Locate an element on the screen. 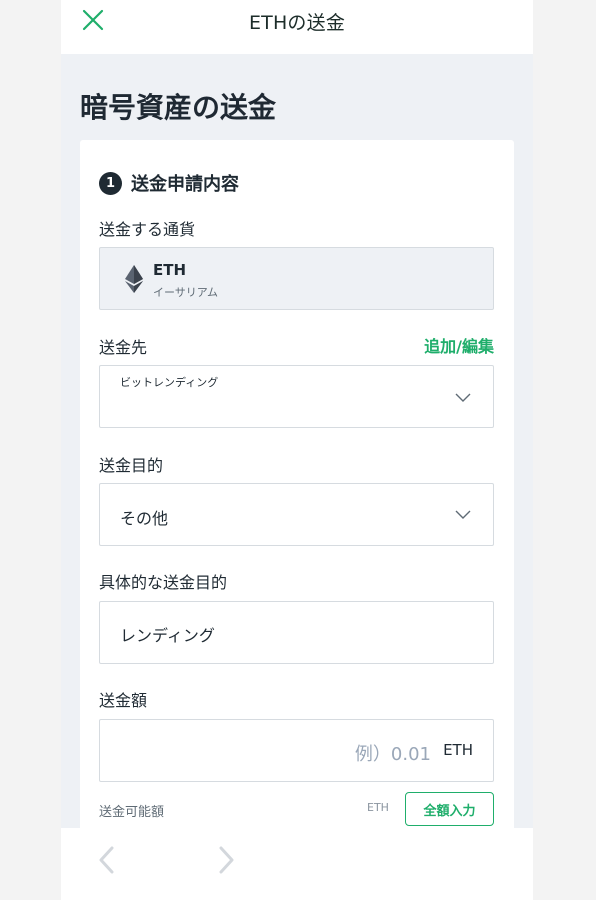 Image resolution: width=596 pixels, height=900 pixels. available-amount-unit: ETH is located at coordinates (378, 807).